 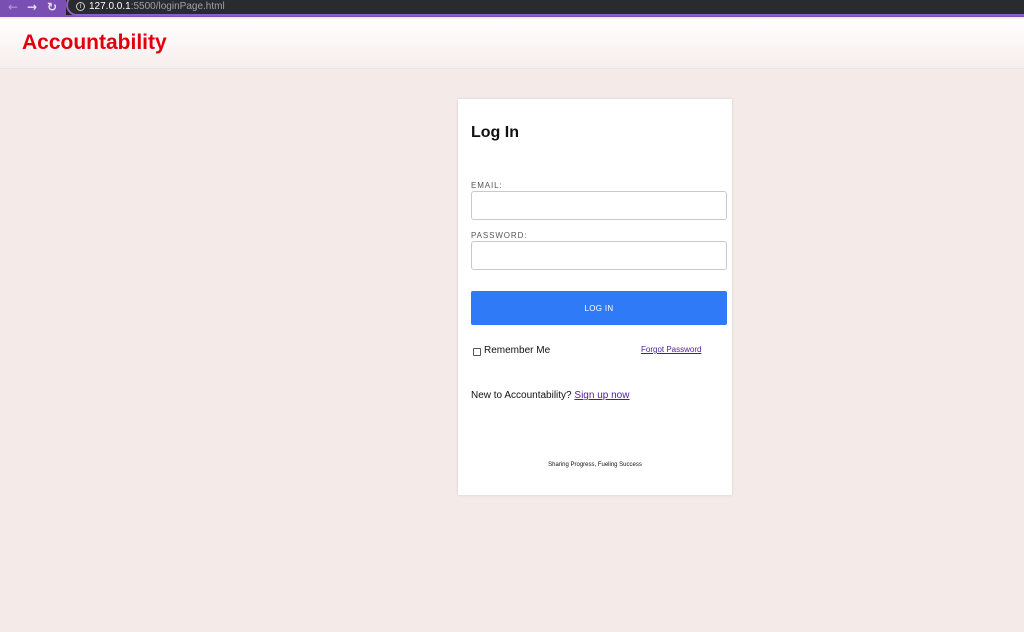 What do you see at coordinates (595, 465) in the screenshot?
I see `tagline: Sharing Progress, Fueling Success` at bounding box center [595, 465].